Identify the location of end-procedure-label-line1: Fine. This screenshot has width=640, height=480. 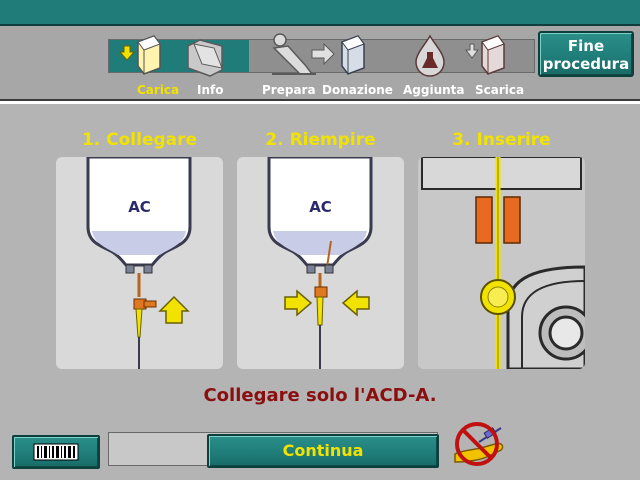
(586, 46).